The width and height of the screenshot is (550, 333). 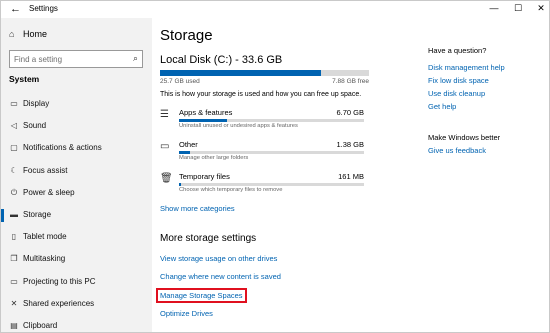 What do you see at coordinates (466, 67) in the screenshot?
I see `disk-management-help-link: Disk management help` at bounding box center [466, 67].